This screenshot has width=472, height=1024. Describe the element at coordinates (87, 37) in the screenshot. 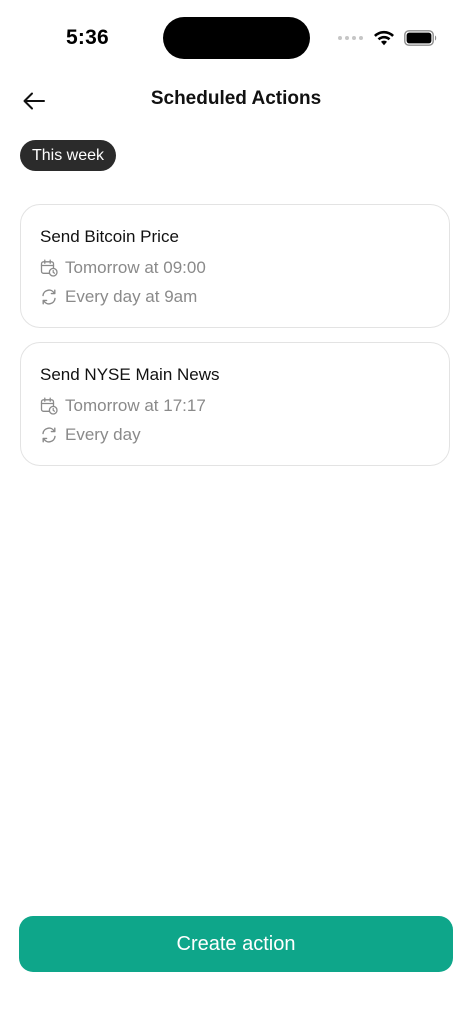

I see `status-time: 5:36` at that location.